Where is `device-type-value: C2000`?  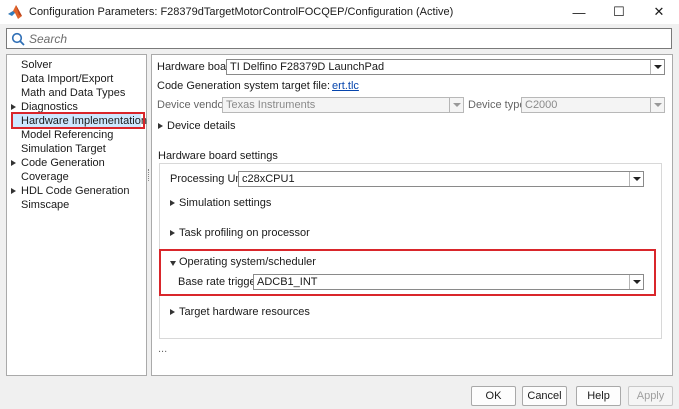
device-type-value: C2000 is located at coordinates (541, 105).